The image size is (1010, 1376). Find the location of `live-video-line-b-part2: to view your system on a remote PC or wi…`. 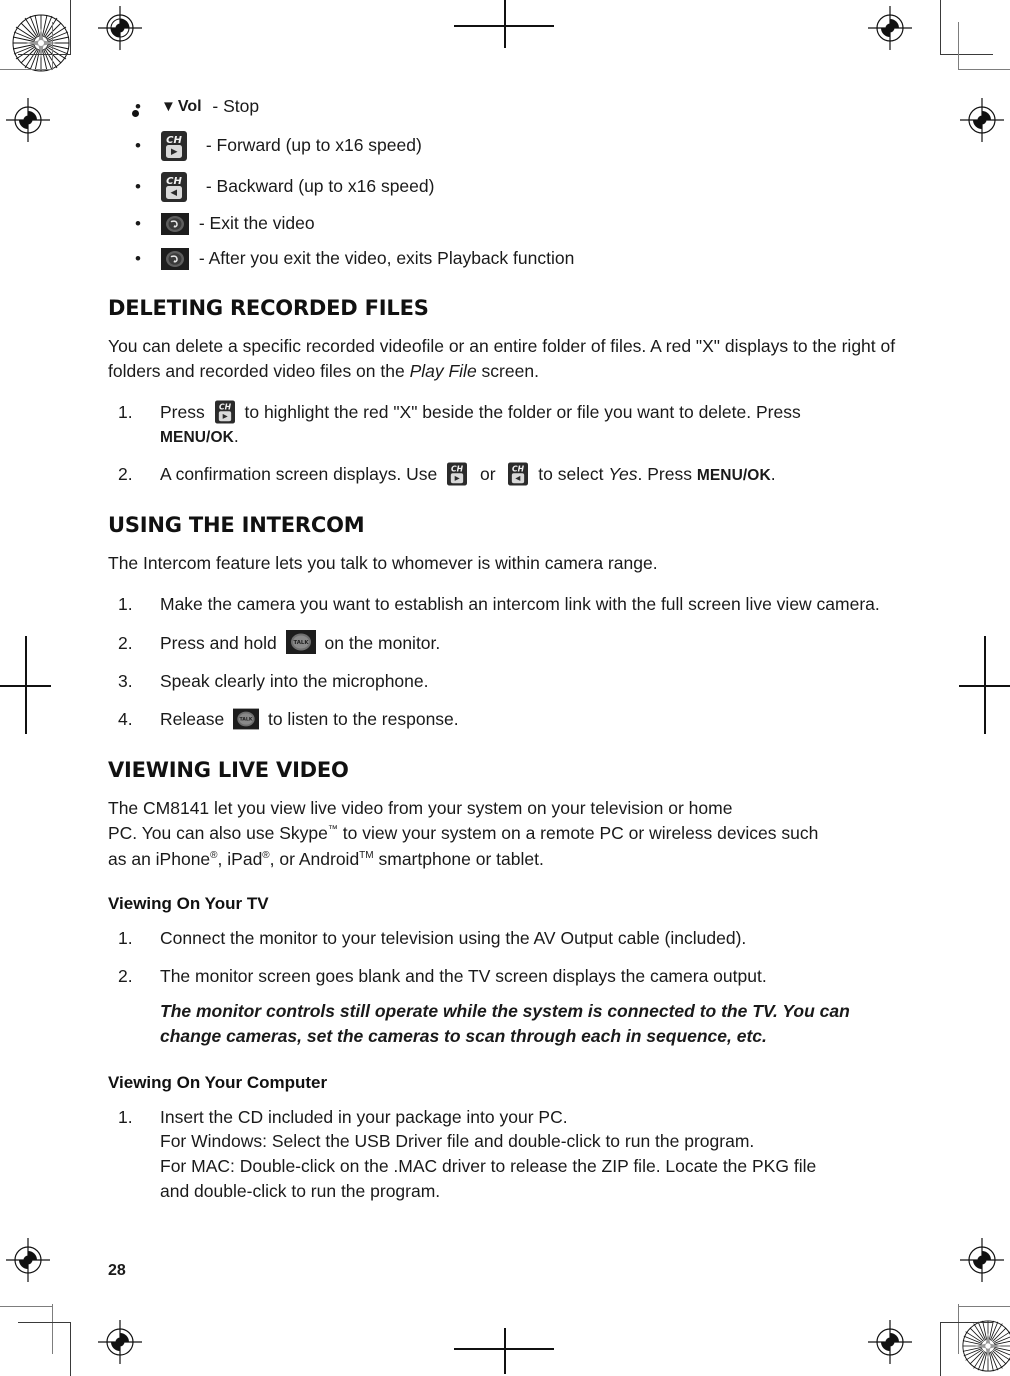

live-video-line-b-part2: to view your system on a remote PC or wi… is located at coordinates (578, 833).